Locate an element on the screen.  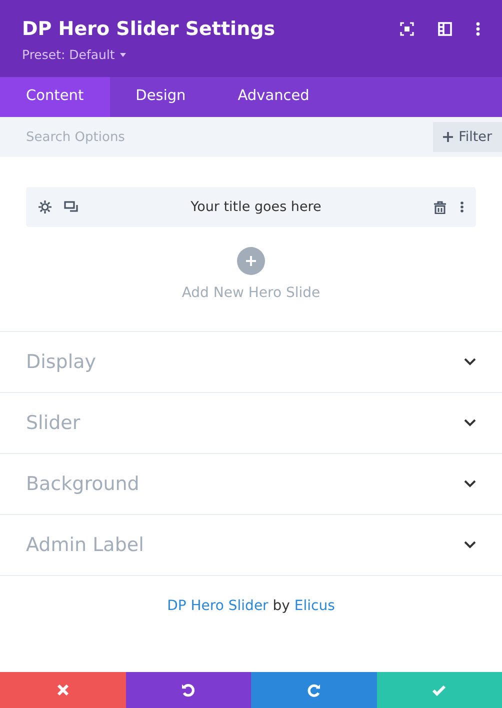
expand-icon is located at coordinates (407, 29).